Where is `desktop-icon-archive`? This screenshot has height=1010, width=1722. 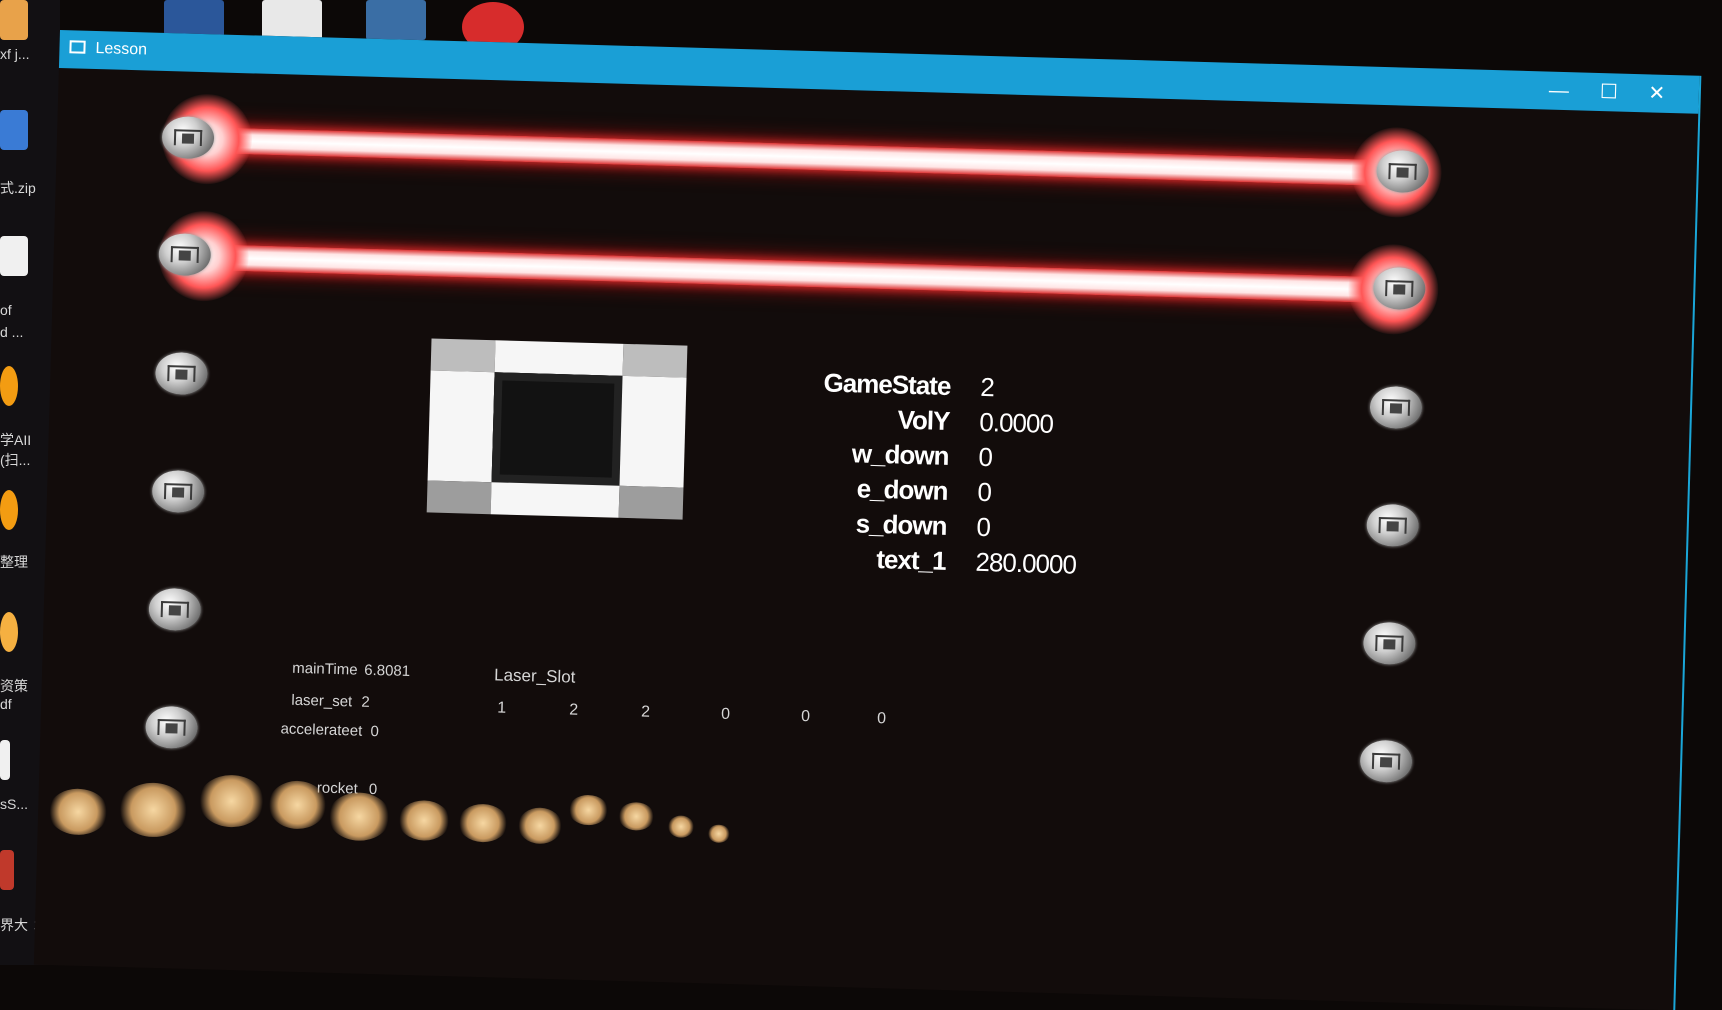
desktop-icon-archive is located at coordinates (14, 20).